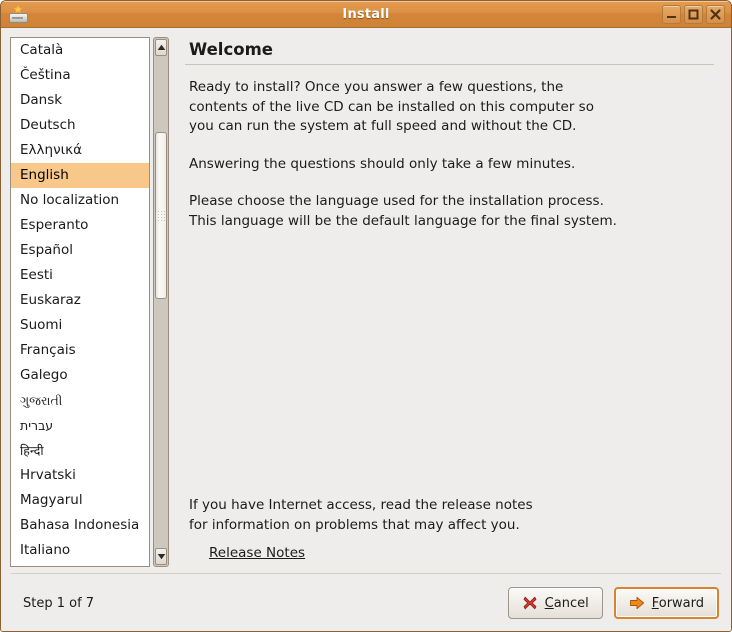  Describe the element at coordinates (636, 603) in the screenshot. I see `forward-arrow-icon` at that location.